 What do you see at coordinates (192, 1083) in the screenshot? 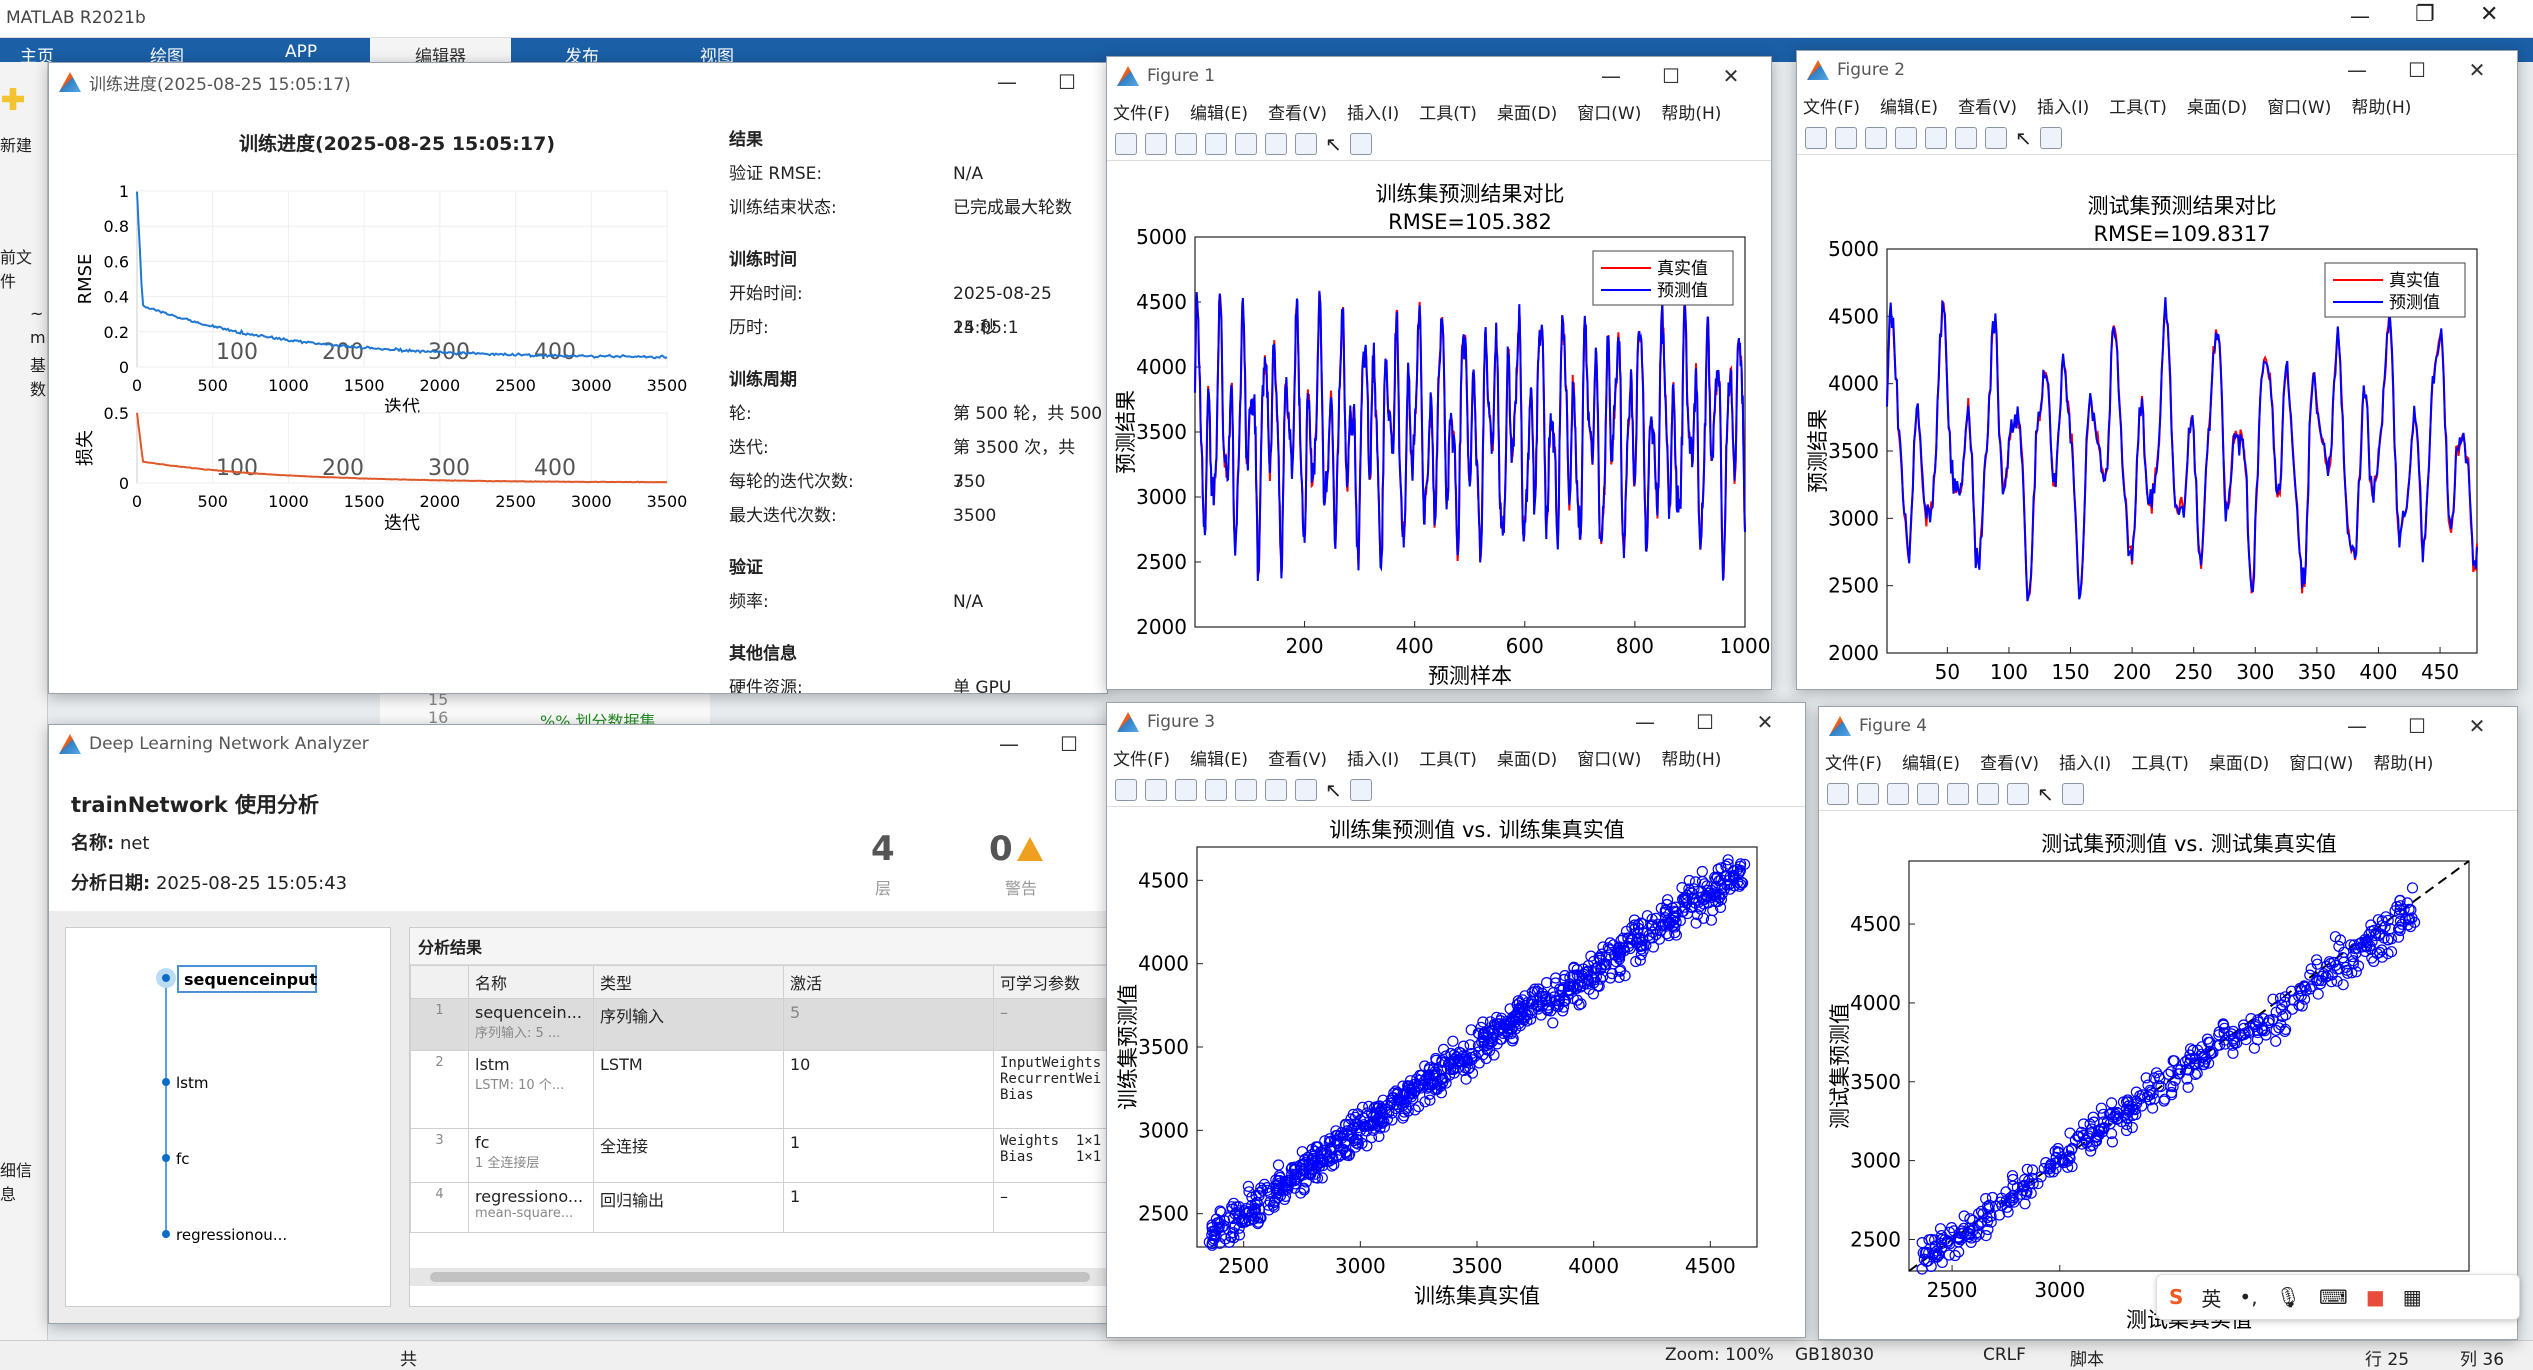
I see `graph-label-2: lstm` at bounding box center [192, 1083].